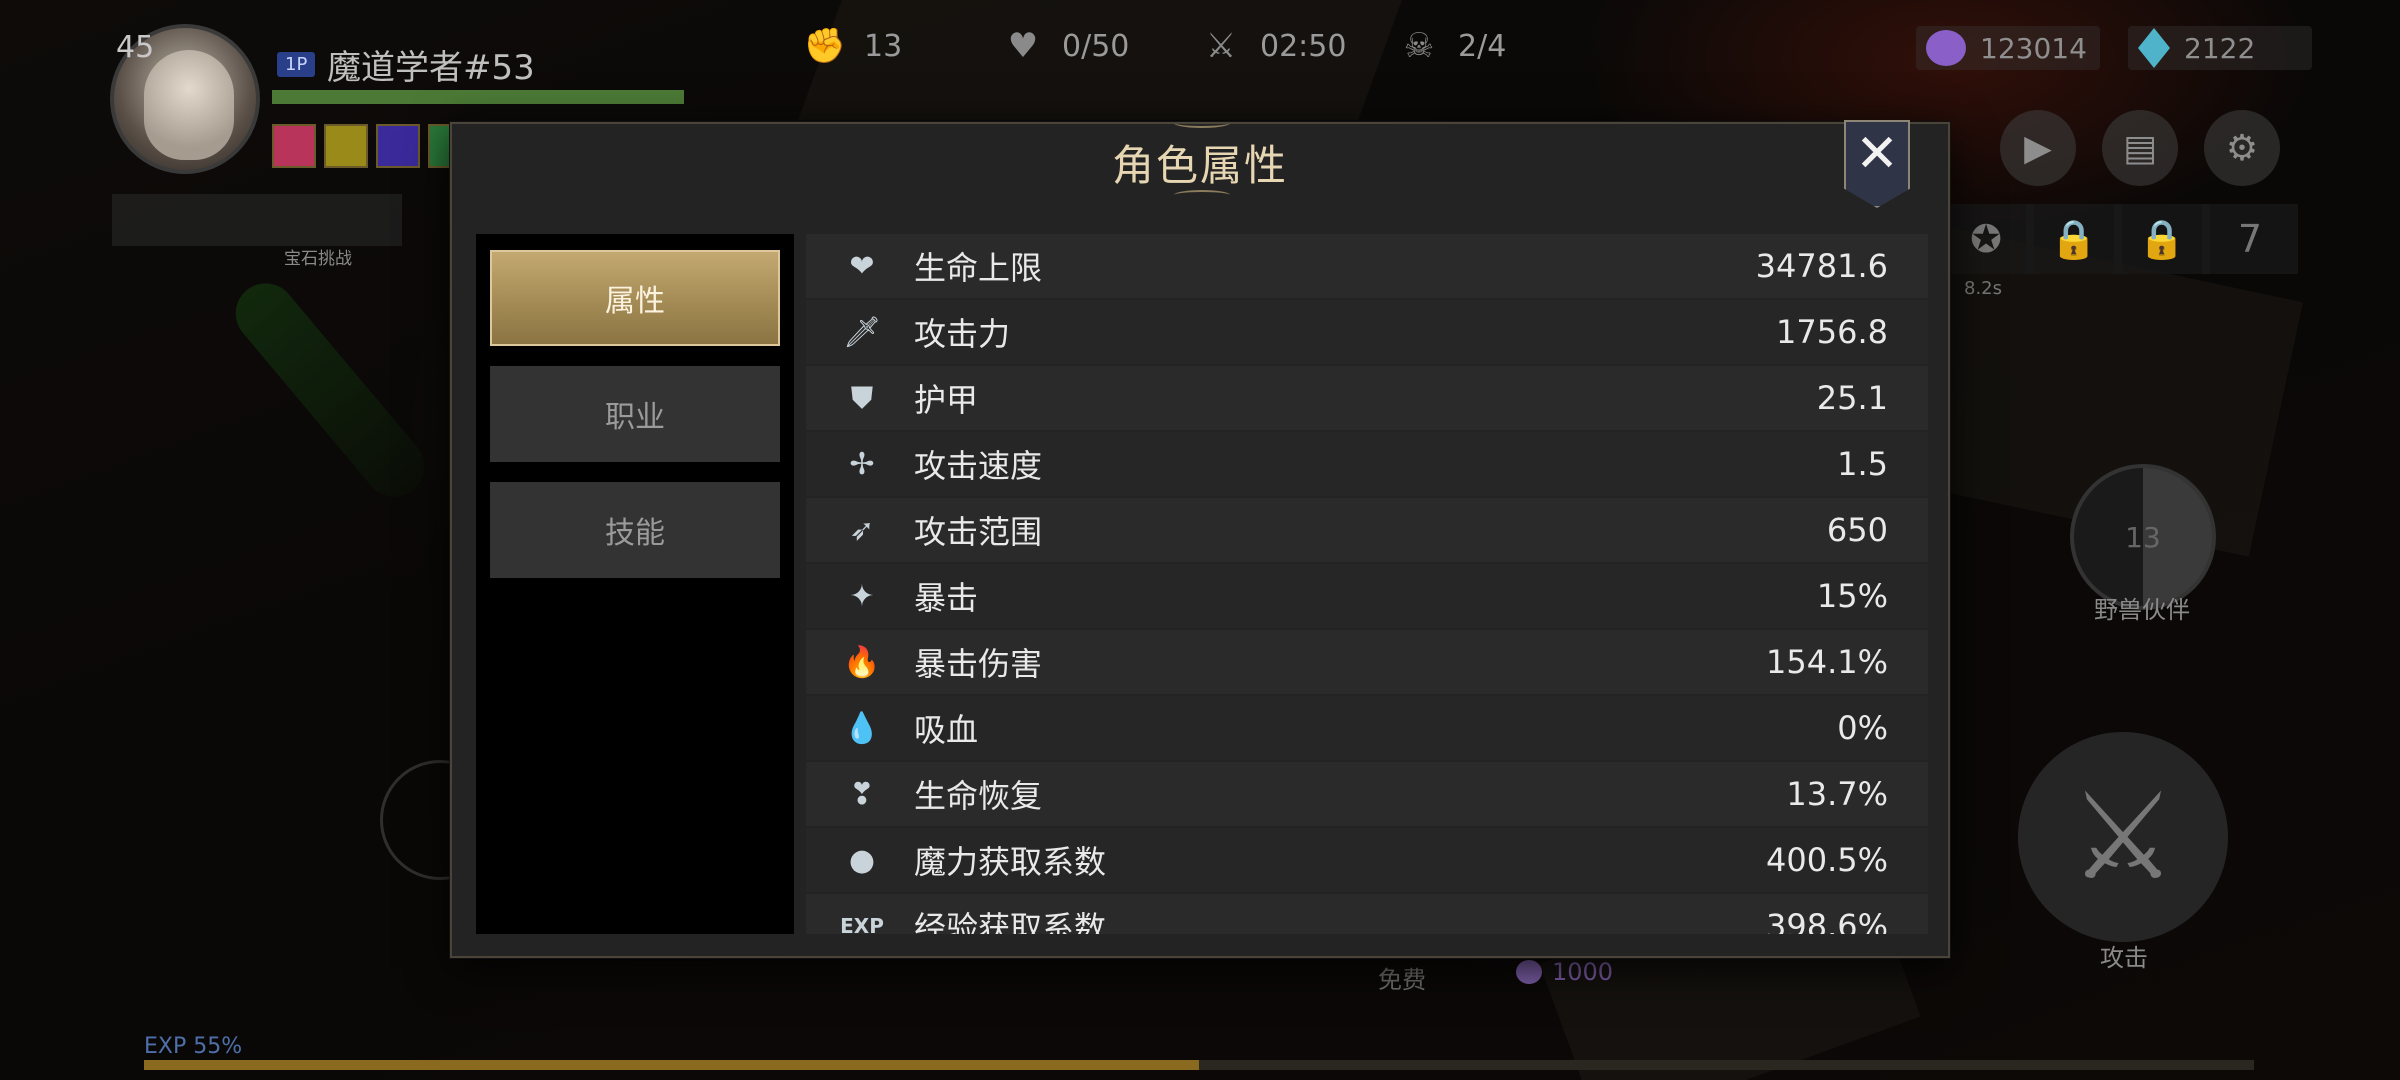  Describe the element at coordinates (296, 64) in the screenshot. I see `player-slot-tag: 1P` at that location.